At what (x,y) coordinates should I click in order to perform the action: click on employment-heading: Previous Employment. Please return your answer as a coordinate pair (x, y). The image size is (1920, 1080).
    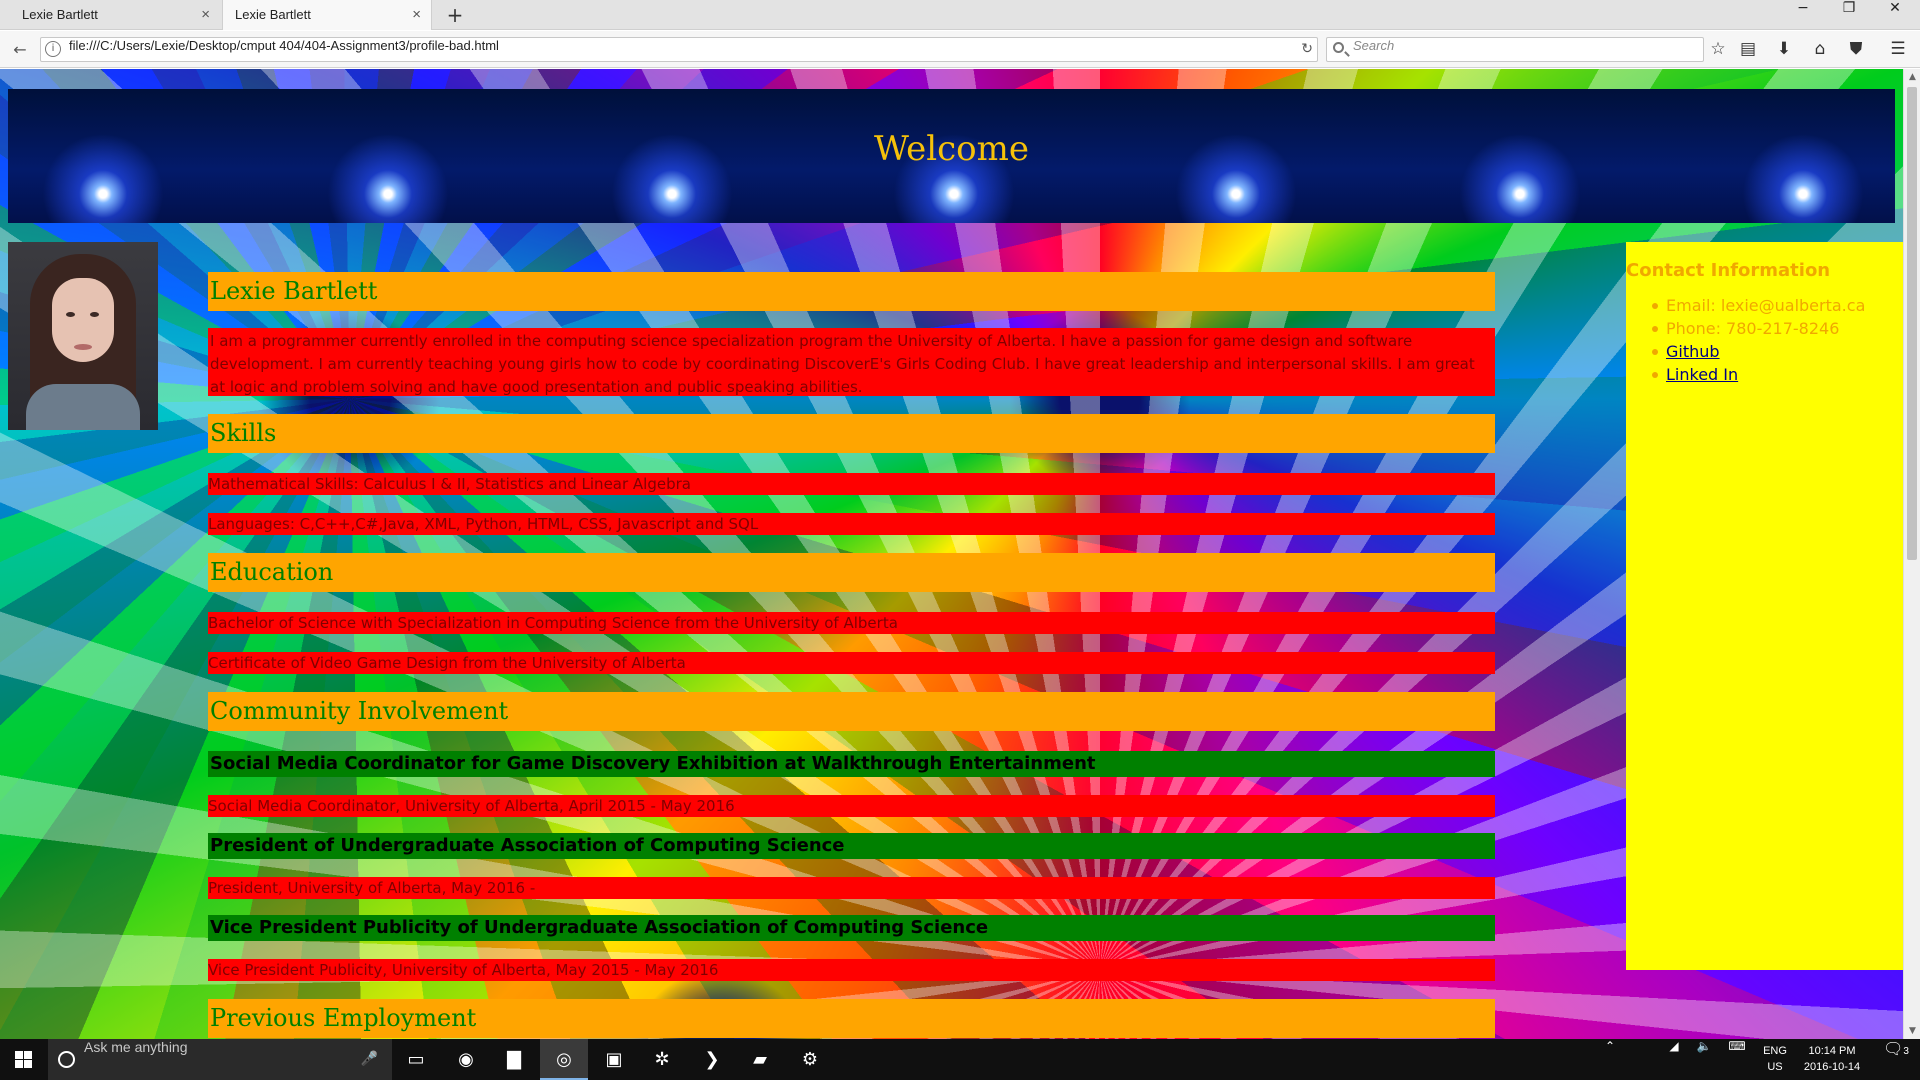
    Looking at the image, I should click on (851, 1018).